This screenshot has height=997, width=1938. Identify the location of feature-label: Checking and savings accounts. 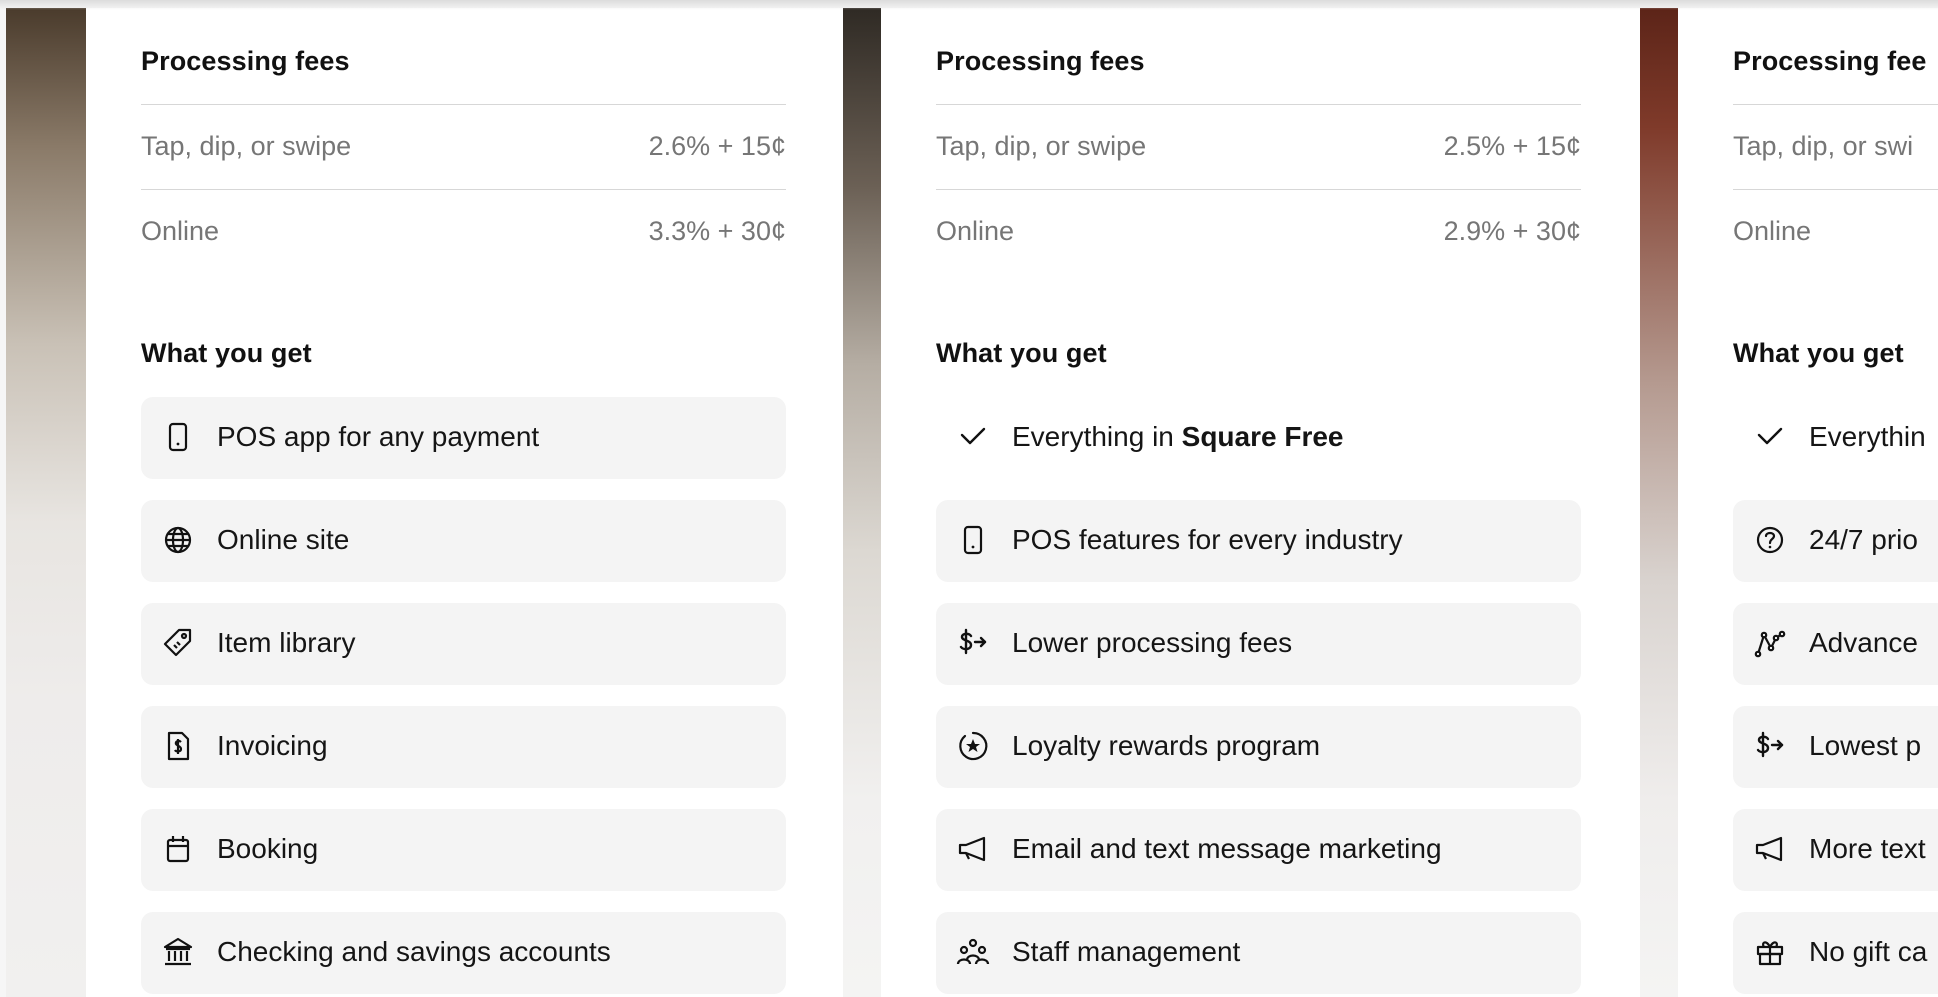
(414, 951).